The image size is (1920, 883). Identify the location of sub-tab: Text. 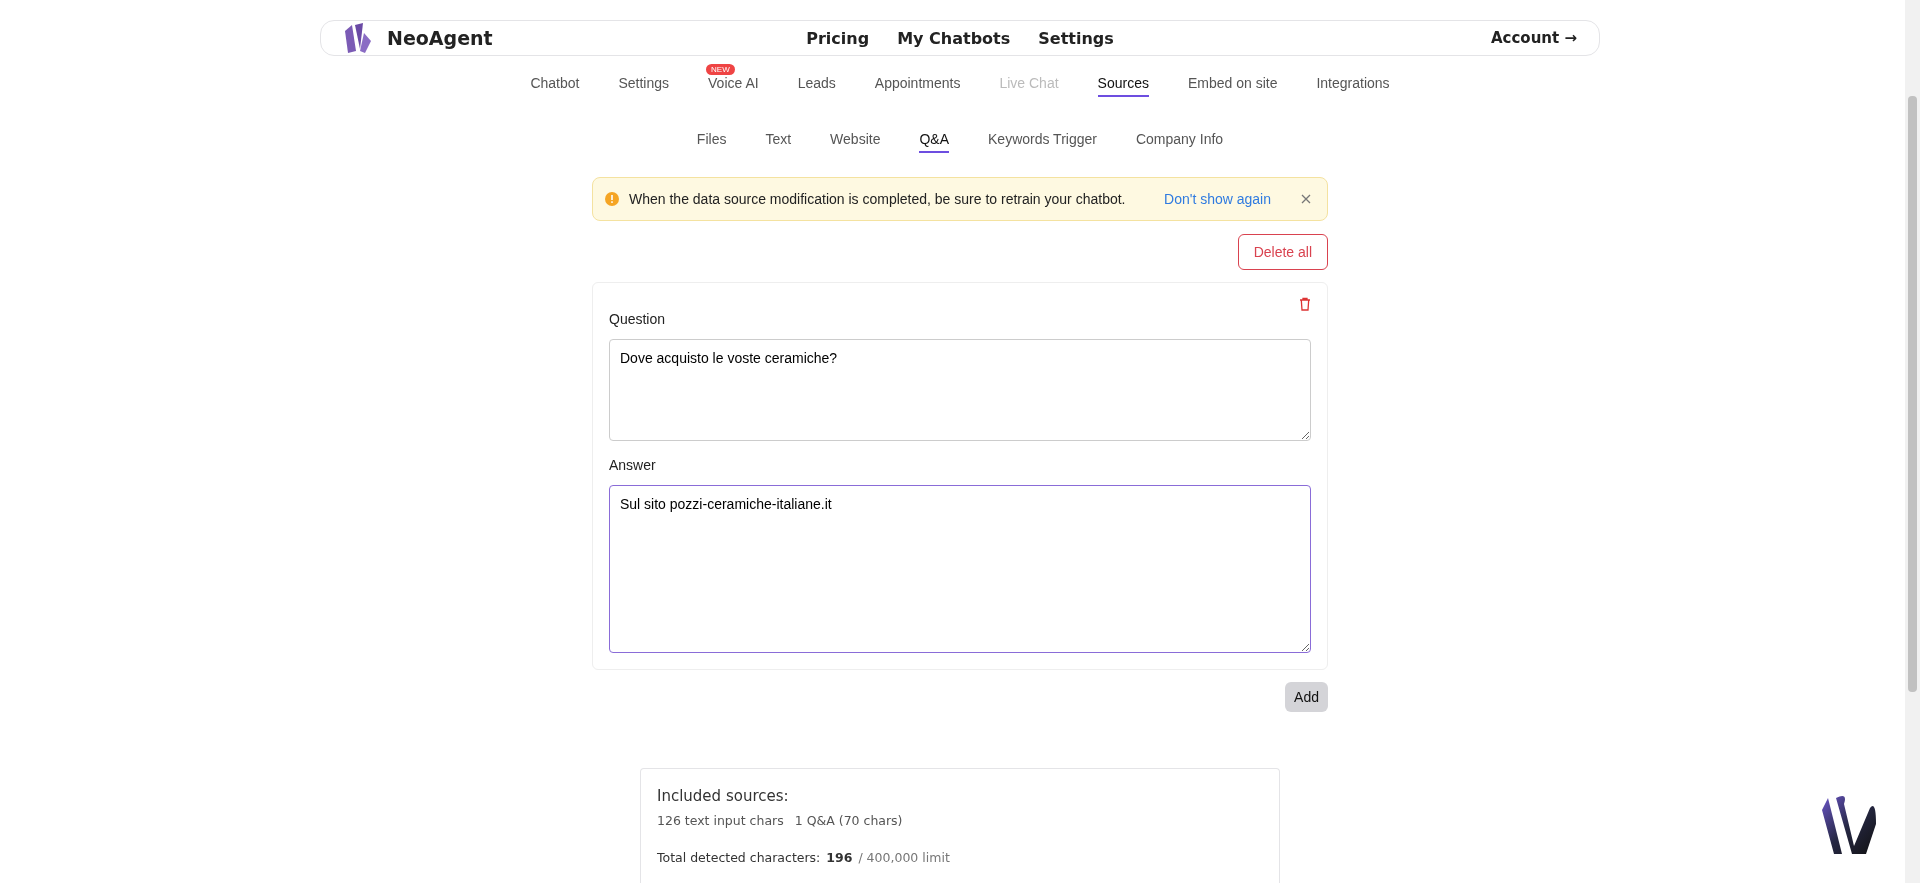
(778, 142).